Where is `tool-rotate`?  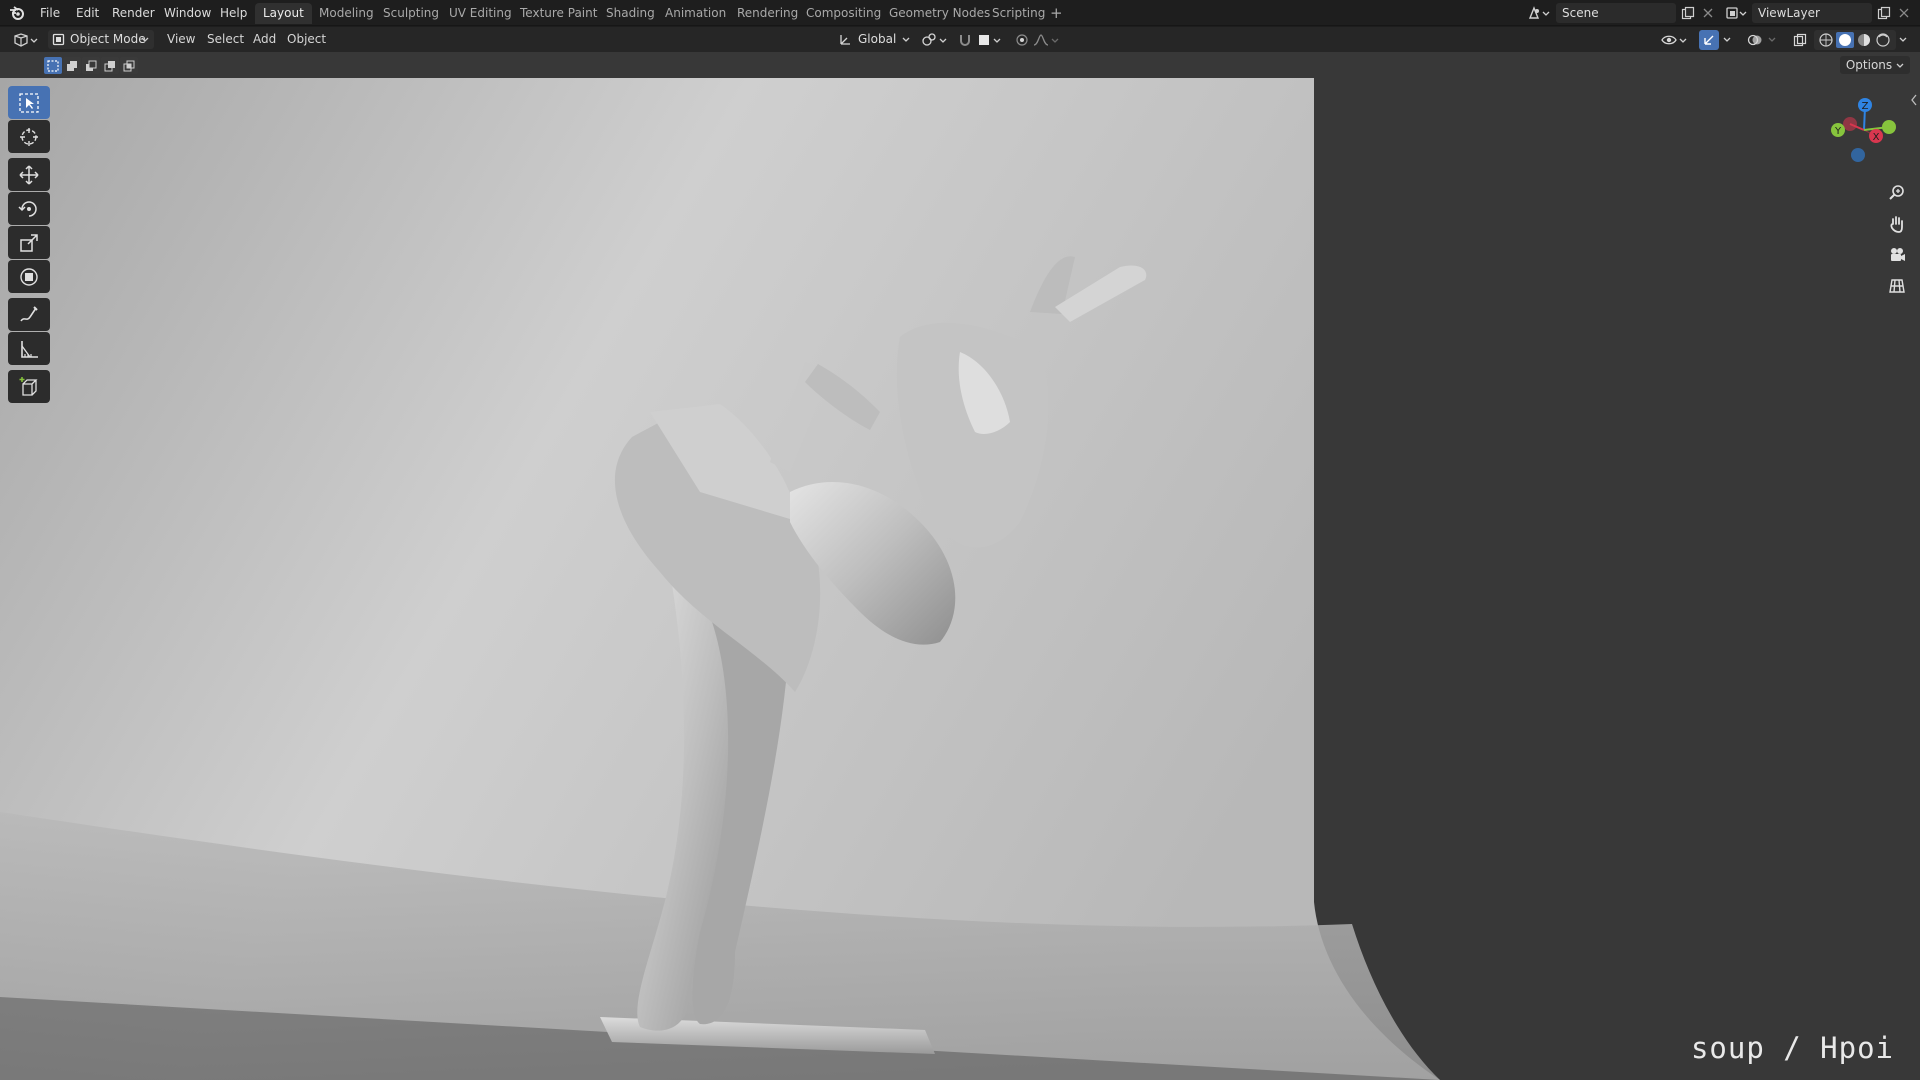 tool-rotate is located at coordinates (29, 208).